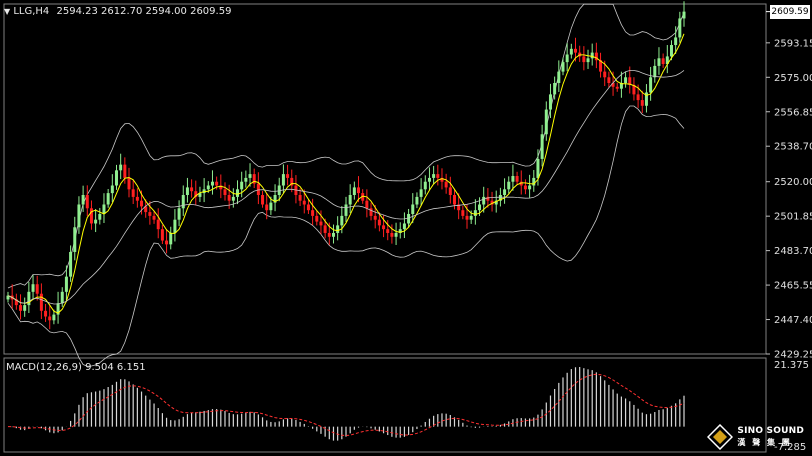 The height and width of the screenshot is (456, 812). I want to click on price-tick-label: 2465.55, so click(793, 286).